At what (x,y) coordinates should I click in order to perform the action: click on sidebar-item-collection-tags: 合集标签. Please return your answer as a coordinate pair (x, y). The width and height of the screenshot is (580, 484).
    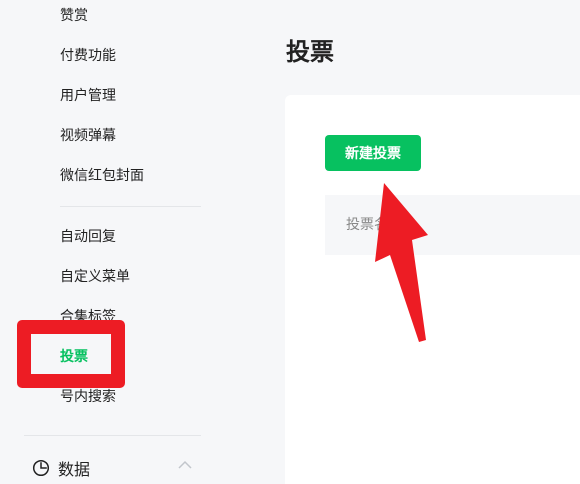
    Looking at the image, I should click on (88, 317).